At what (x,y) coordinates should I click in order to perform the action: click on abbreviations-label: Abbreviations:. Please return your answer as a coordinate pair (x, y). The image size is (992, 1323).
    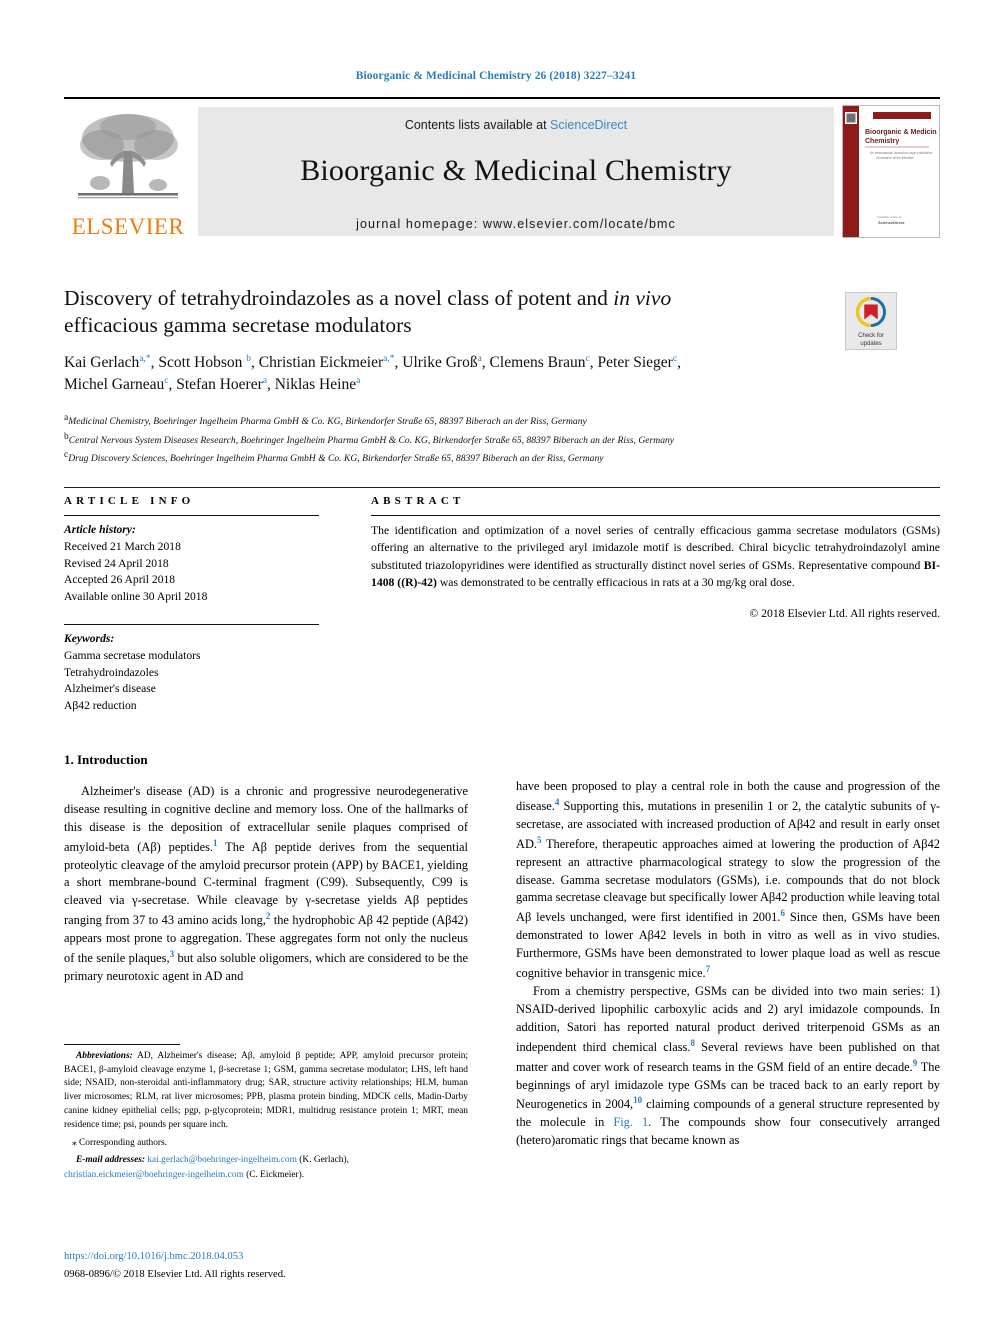
    Looking at the image, I should click on (104, 1056).